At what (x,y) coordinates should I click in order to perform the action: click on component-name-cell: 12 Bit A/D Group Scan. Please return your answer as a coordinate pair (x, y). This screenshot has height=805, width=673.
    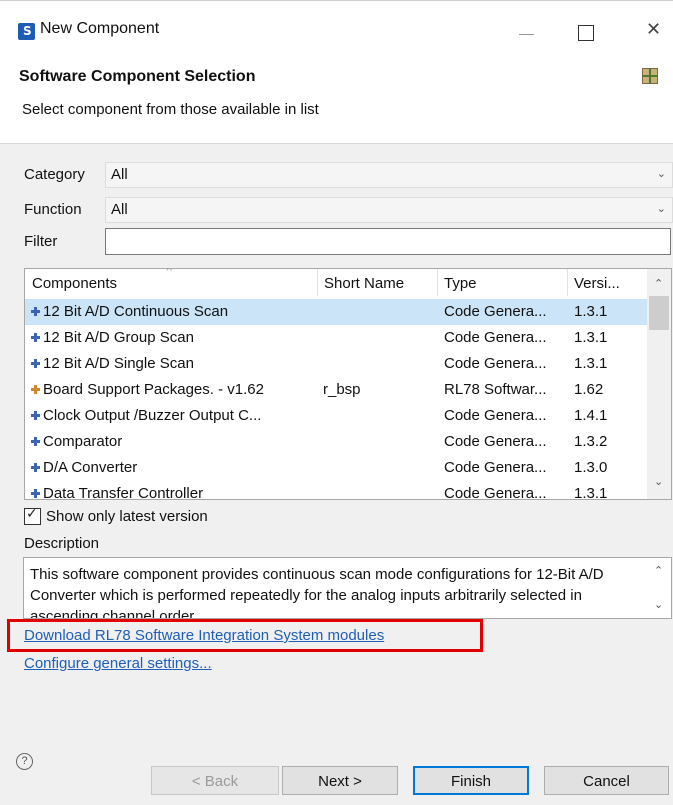
    Looking at the image, I should click on (118, 337).